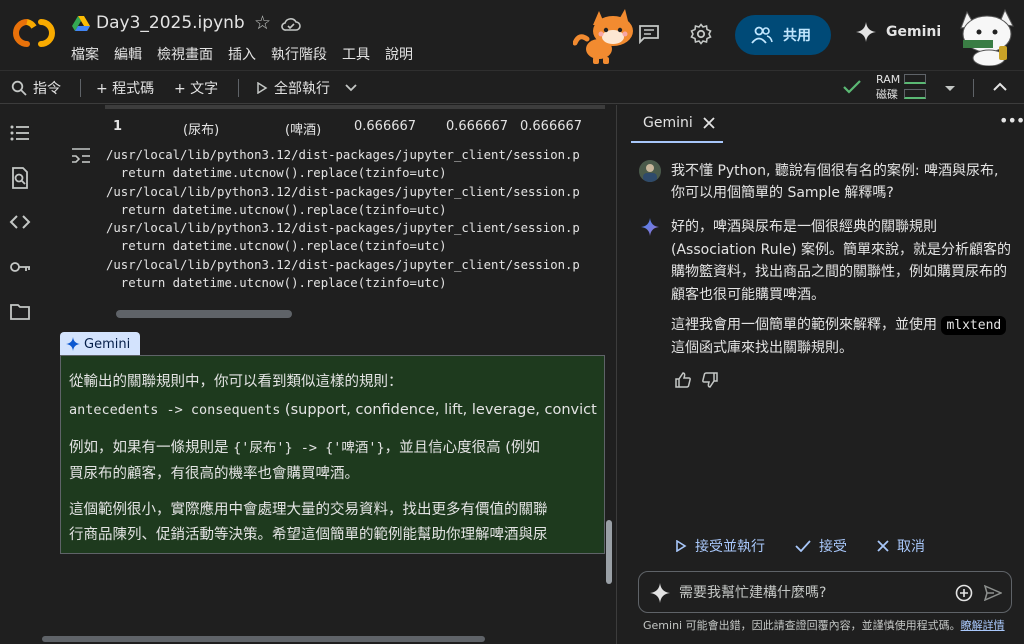 This screenshot has height=644, width=1024. Describe the element at coordinates (911, 547) in the screenshot. I see `cancel-label: 取消` at that location.